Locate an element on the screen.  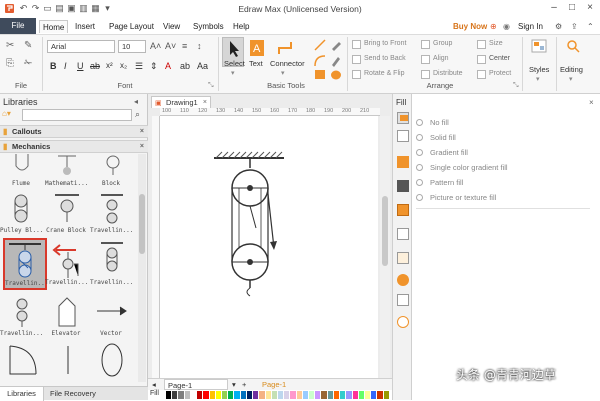
category-mechanics: ▮ Mechanics × is located at coordinates (74, 146).